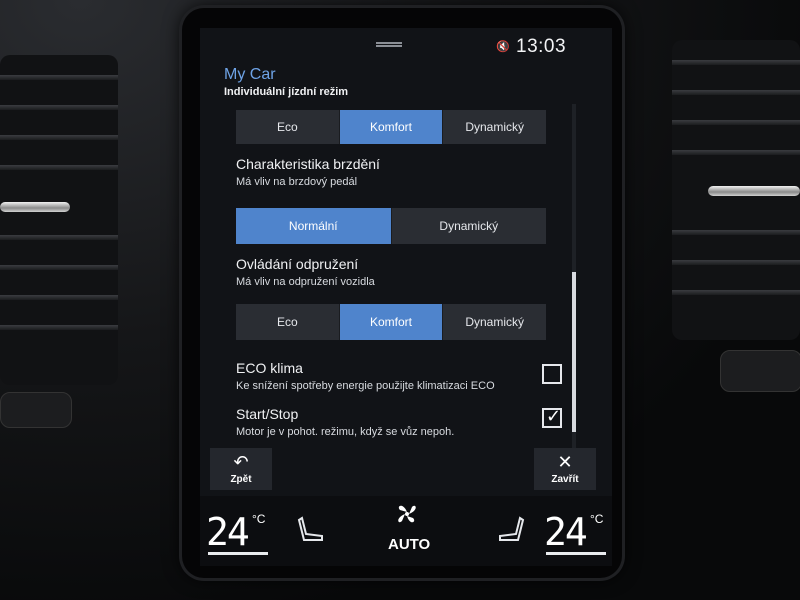  Describe the element at coordinates (228, 532) in the screenshot. I see `left-temperature: 24` at that location.